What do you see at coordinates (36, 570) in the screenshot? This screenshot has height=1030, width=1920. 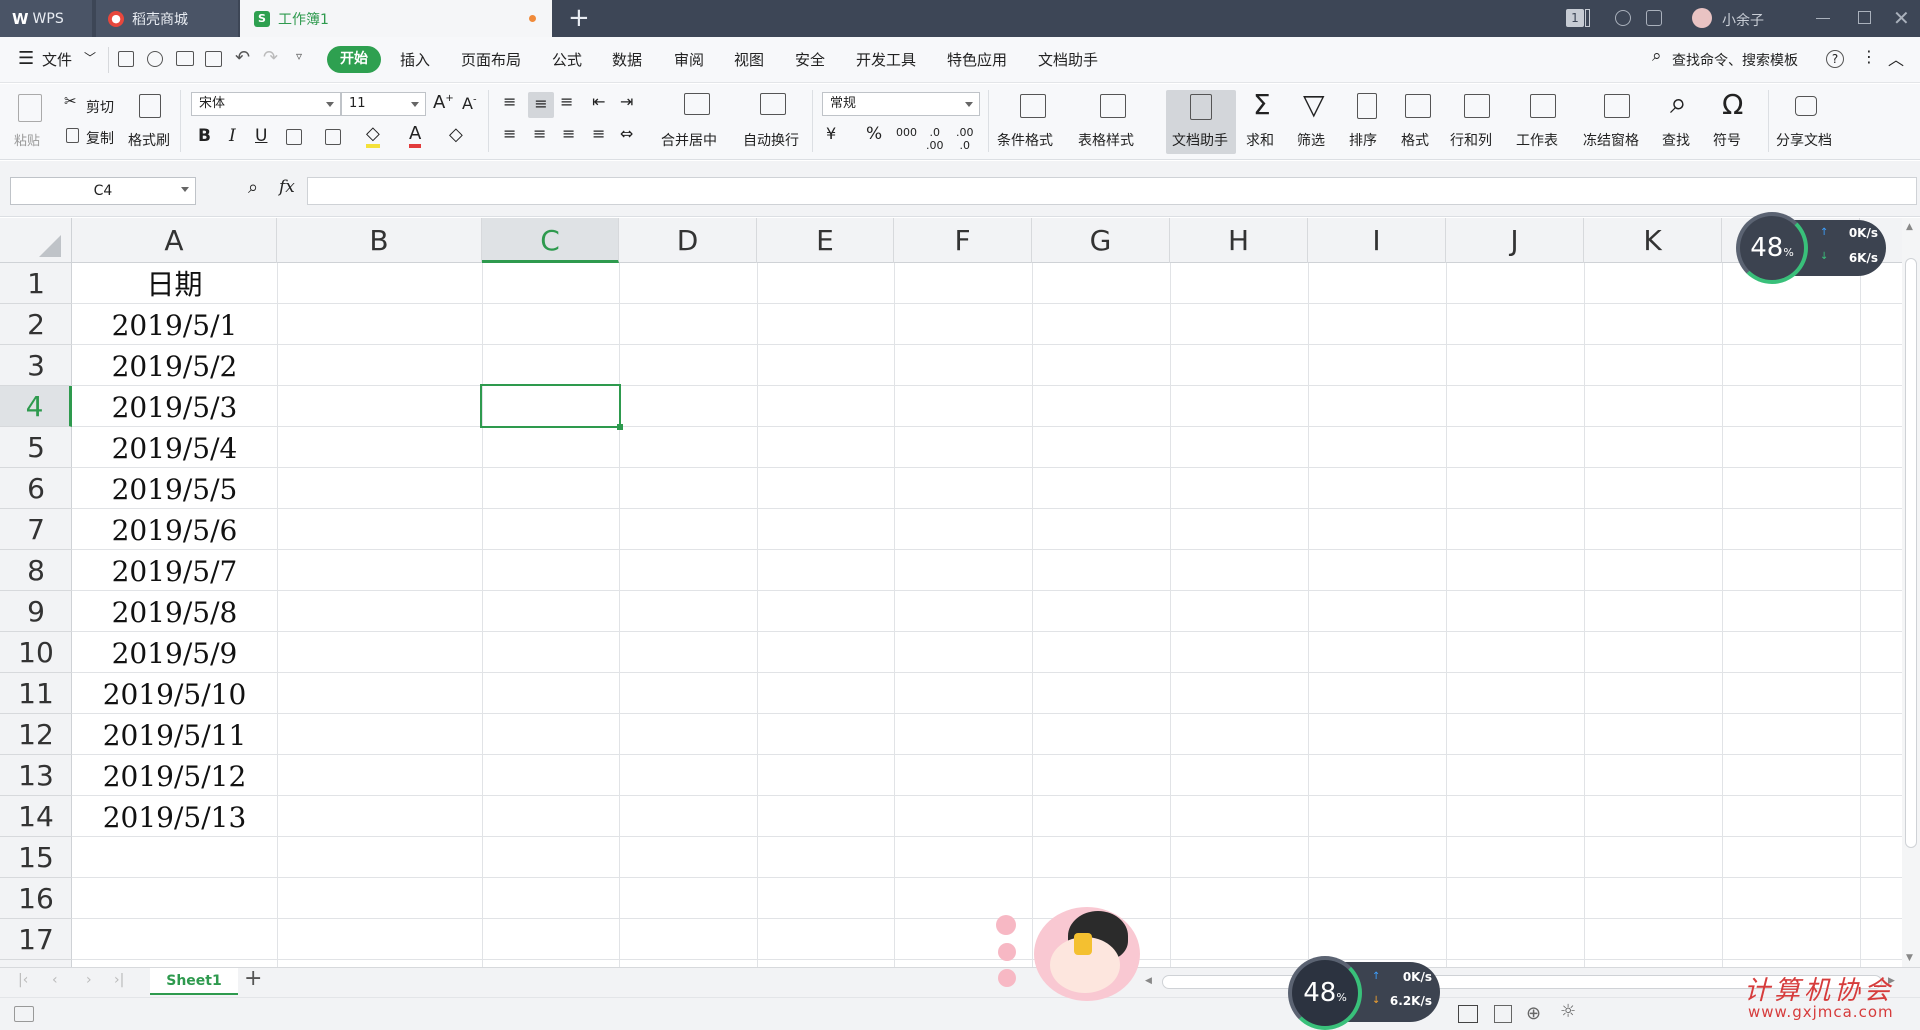 I see `row-header-8: 8` at bounding box center [36, 570].